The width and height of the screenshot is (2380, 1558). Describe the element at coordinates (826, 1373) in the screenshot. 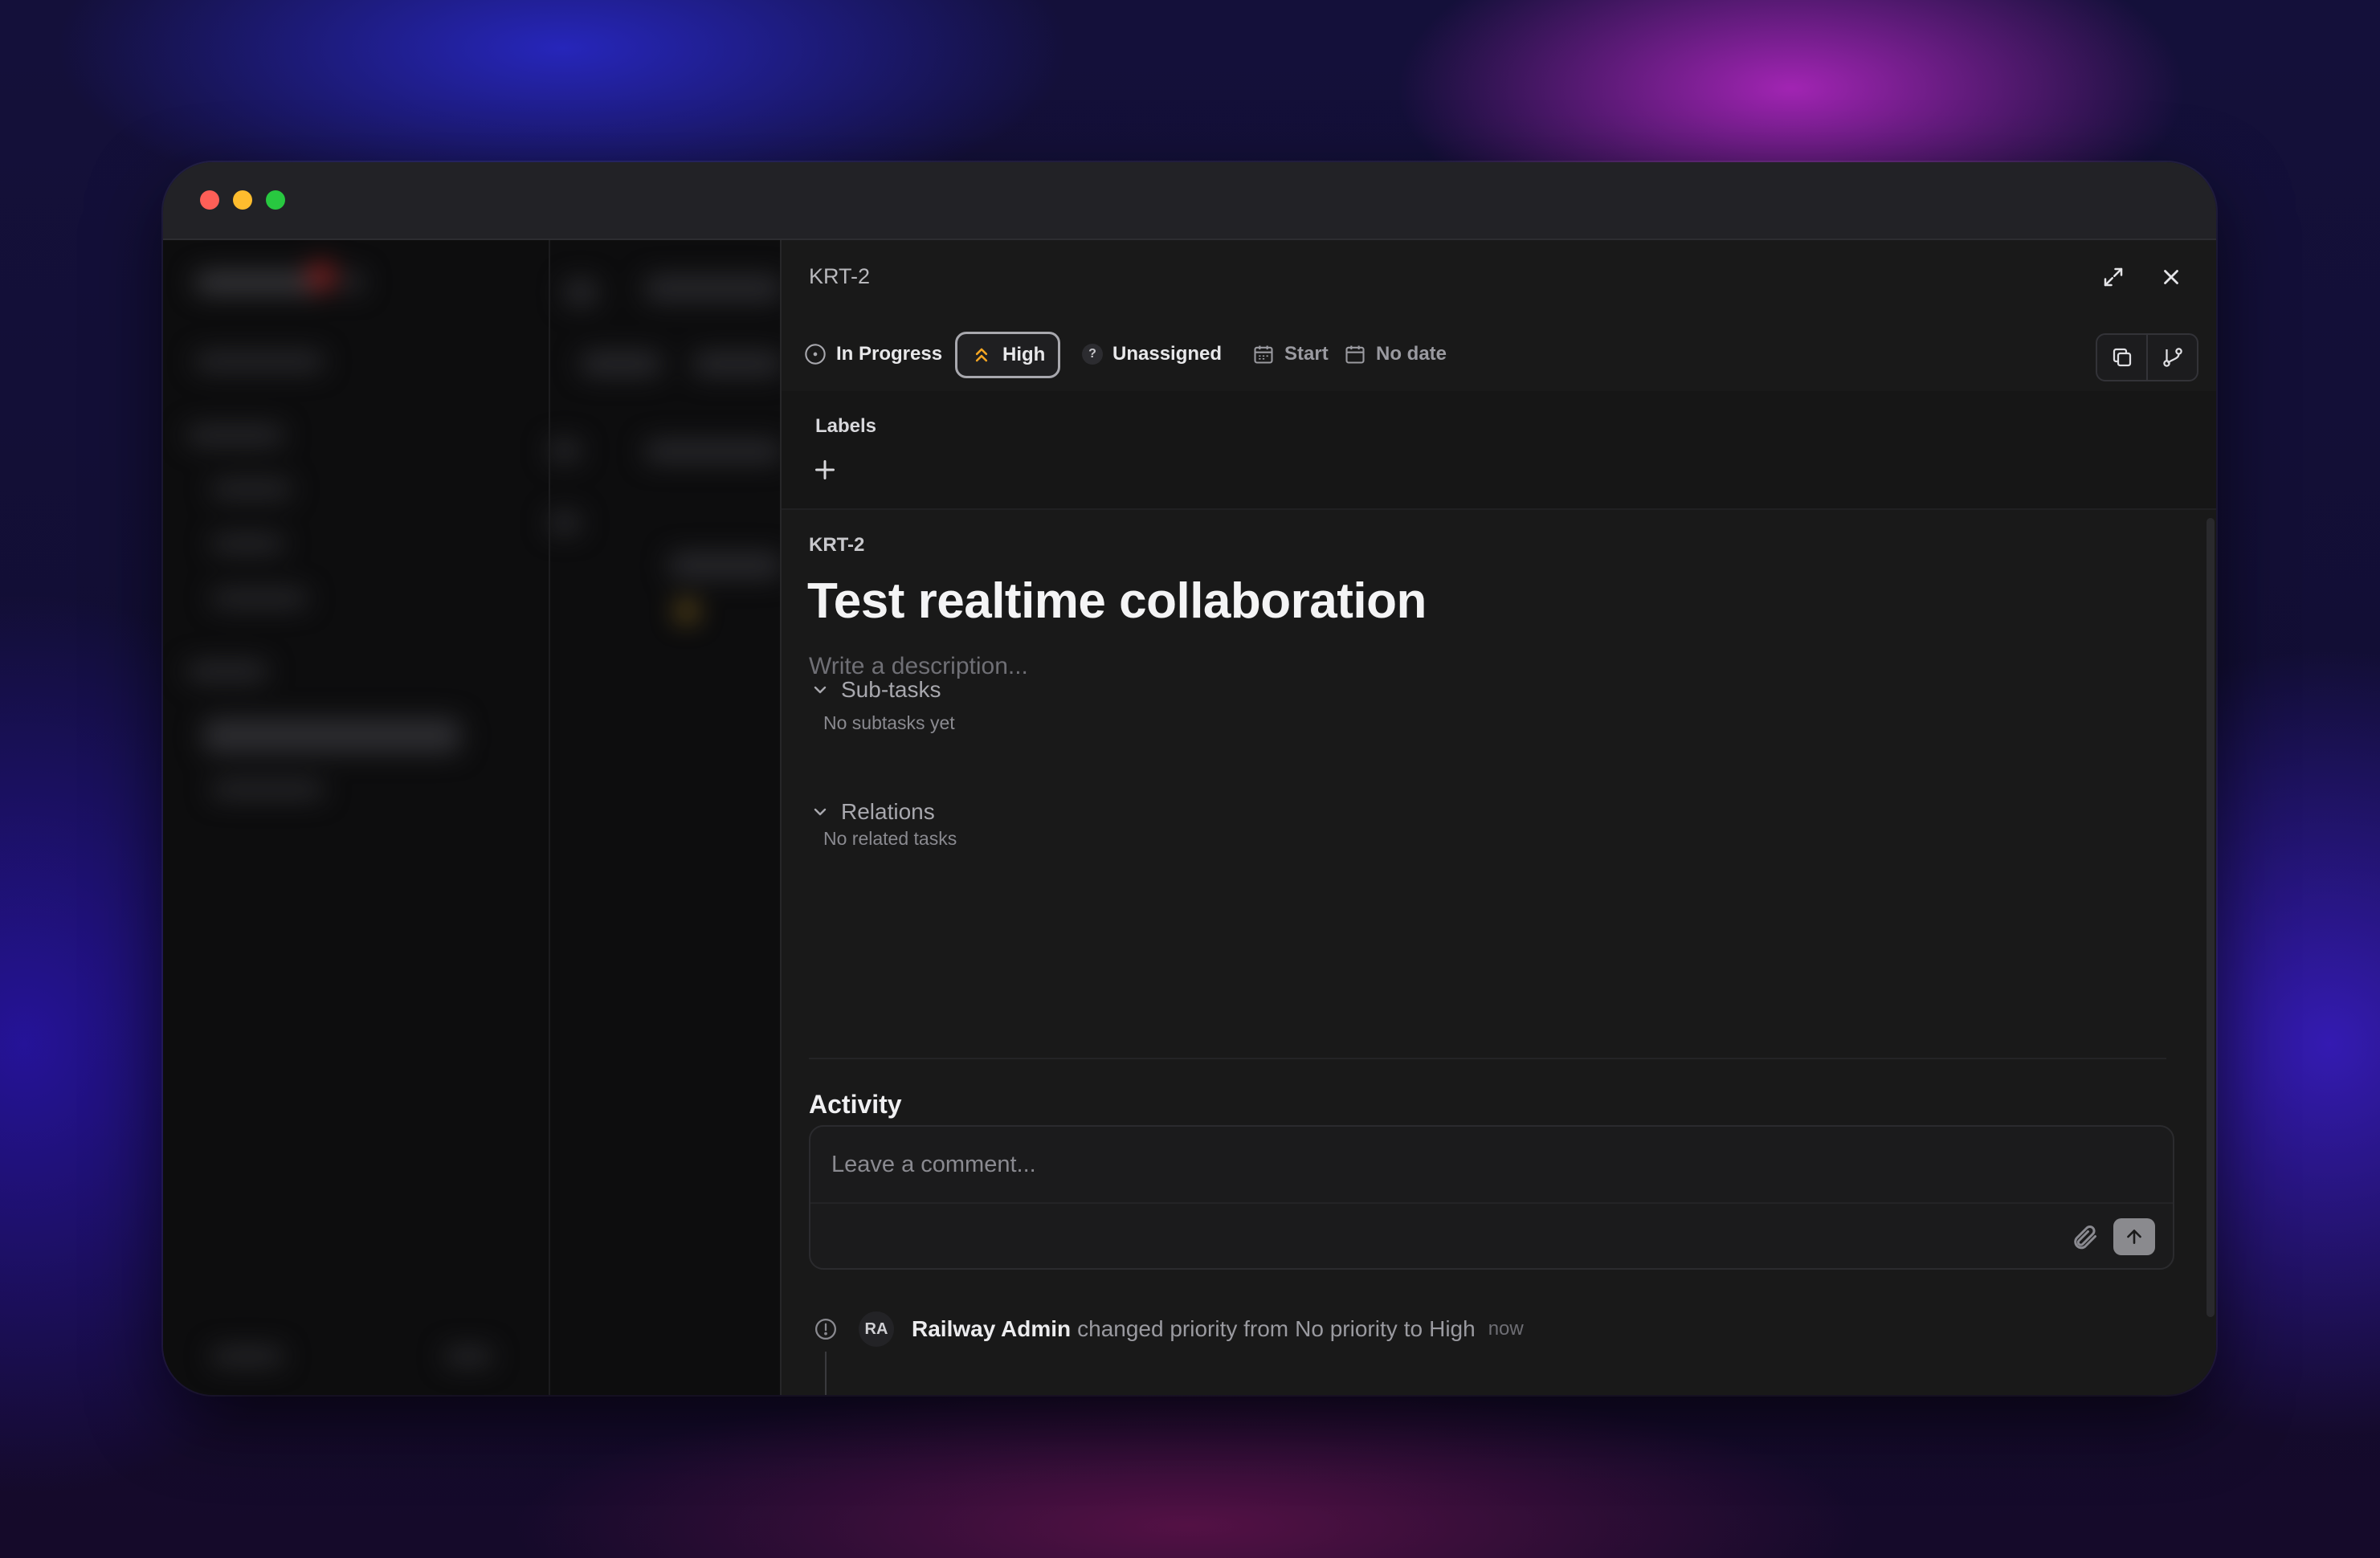

I see `timeline-connector` at that location.